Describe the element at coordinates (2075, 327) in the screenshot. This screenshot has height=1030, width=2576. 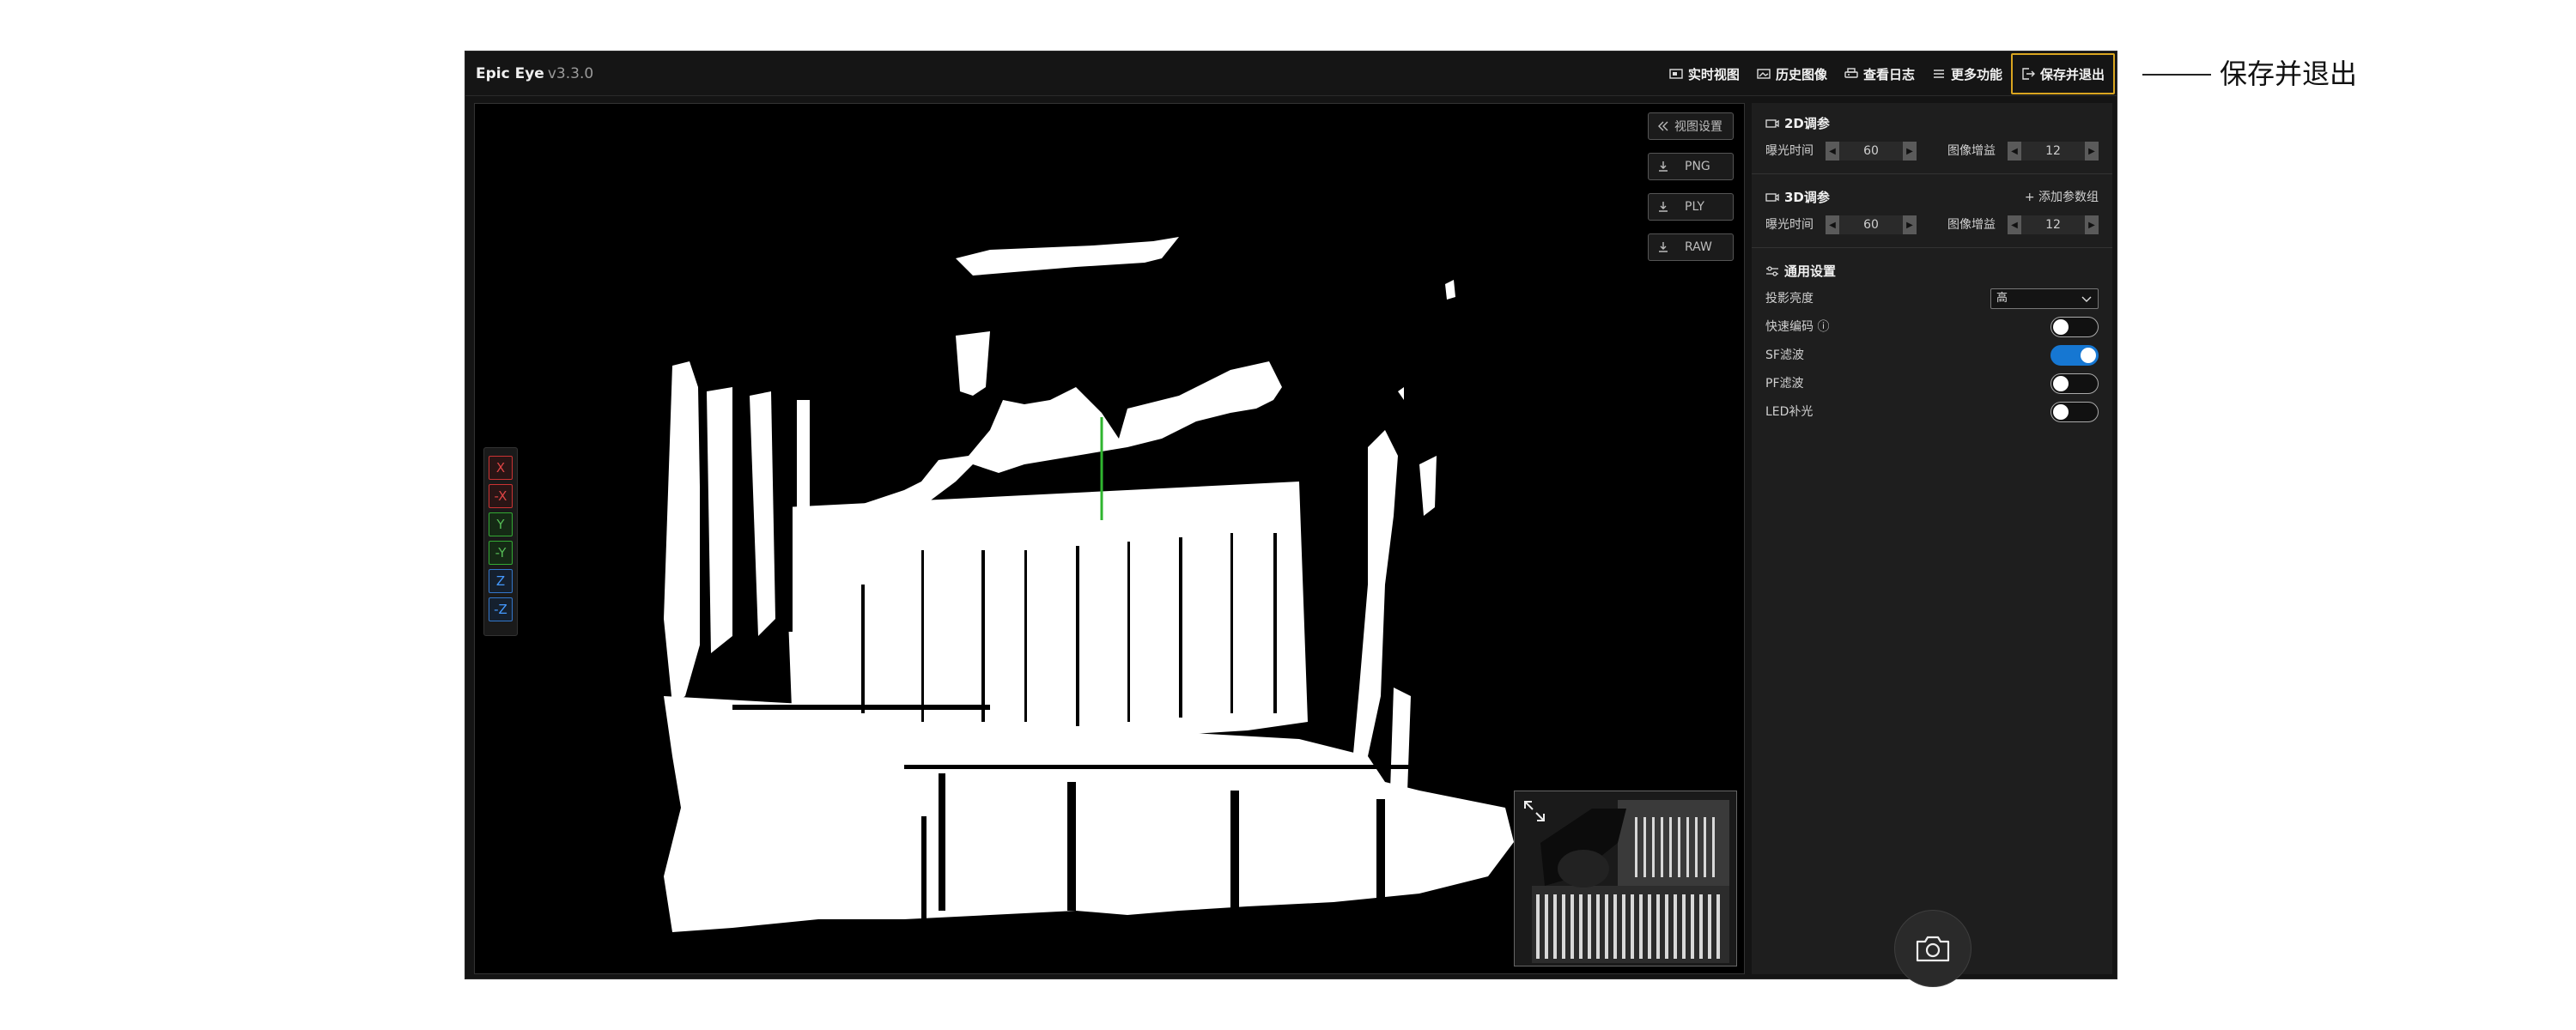
I see `fast-encoding-toggle` at that location.